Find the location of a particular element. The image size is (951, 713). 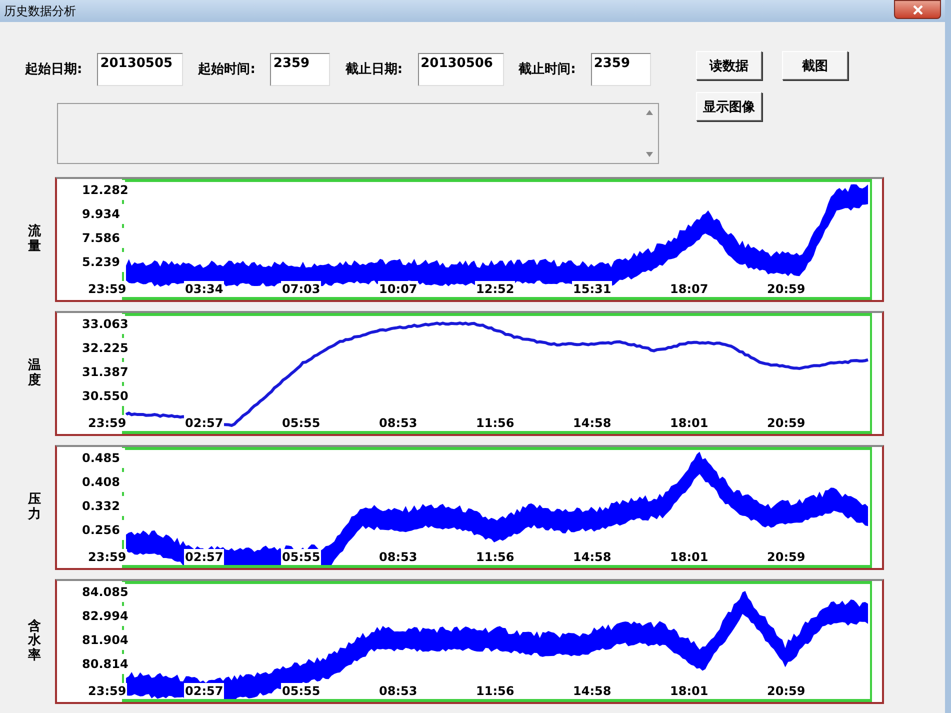

window-title: 历史数据分析 is located at coordinates (40, 11).